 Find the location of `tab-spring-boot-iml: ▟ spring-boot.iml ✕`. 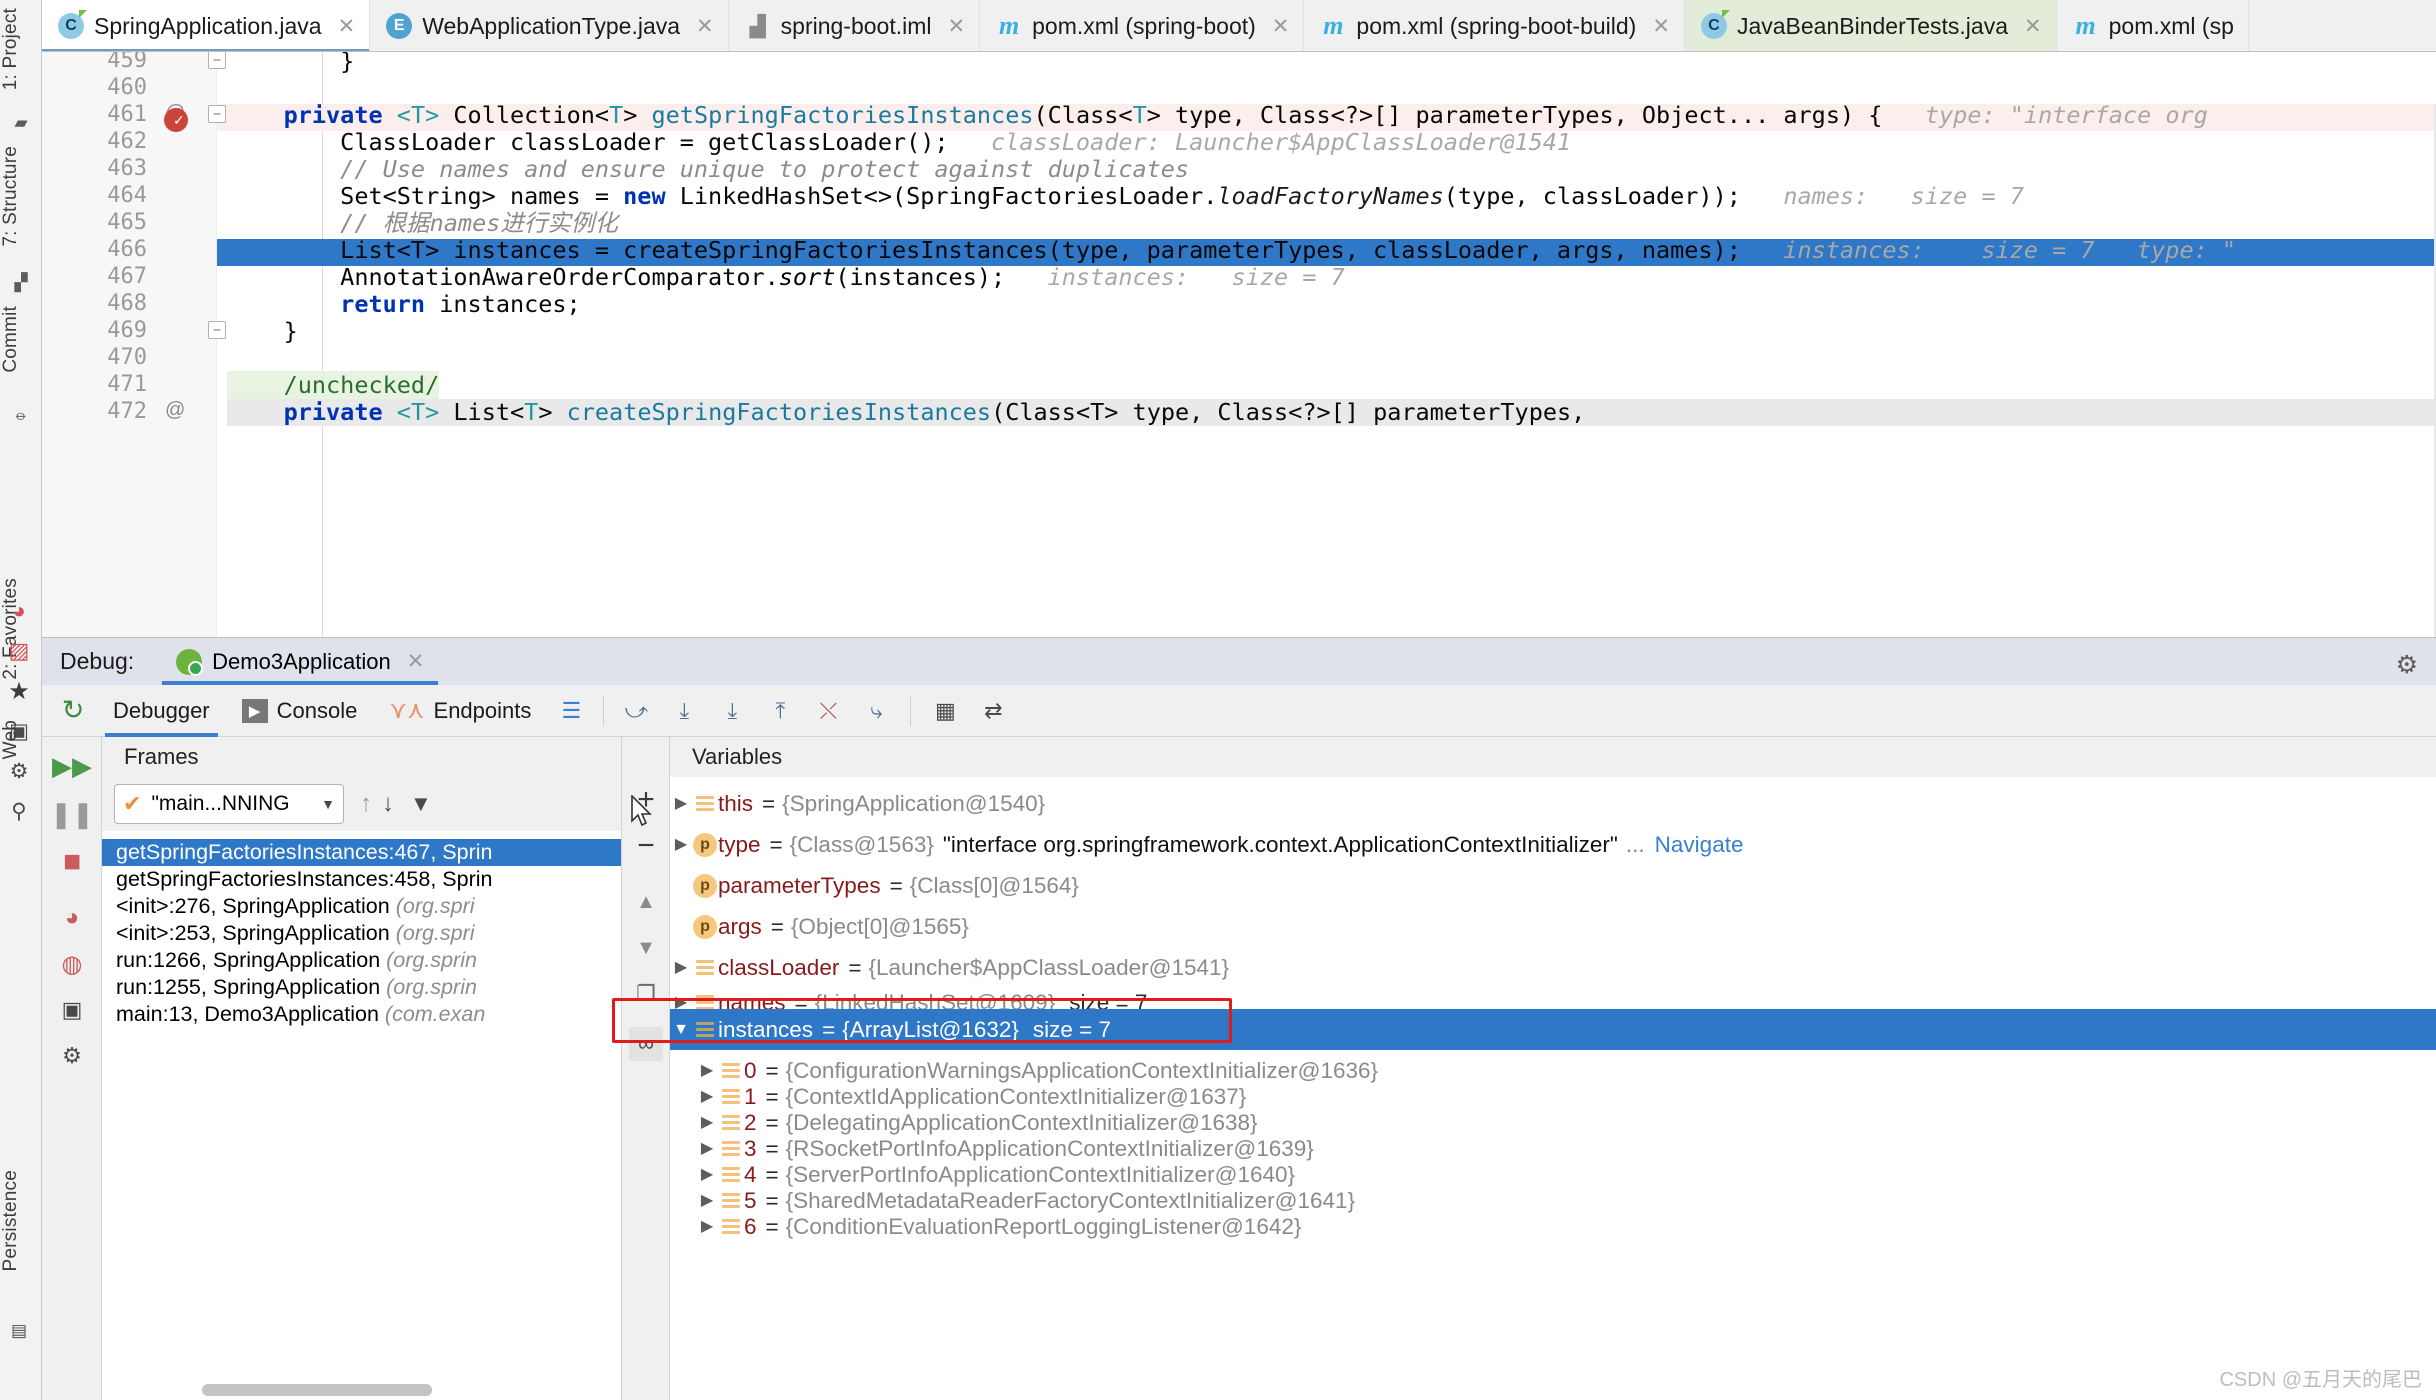

tab-spring-boot-iml: ▟ spring-boot.iml ✕ is located at coordinates (854, 25).